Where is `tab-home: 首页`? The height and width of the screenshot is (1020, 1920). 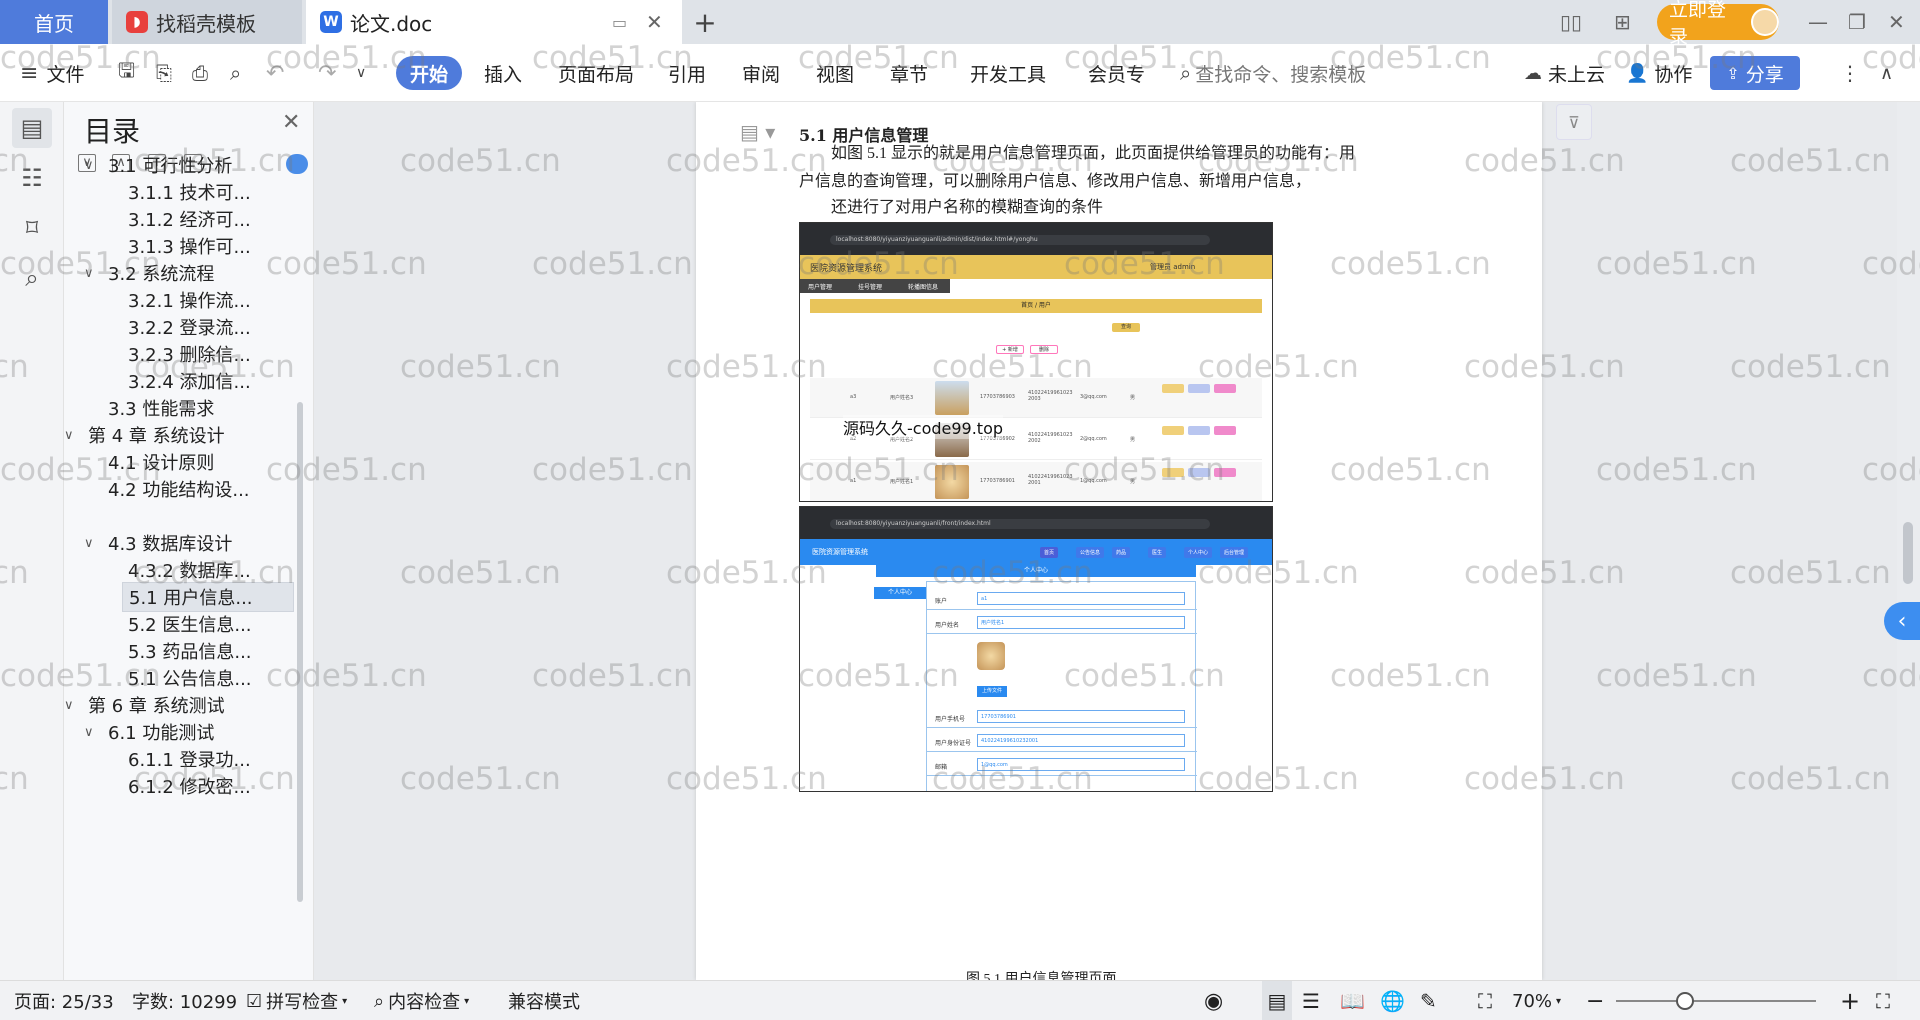
tab-home: 首页 is located at coordinates (54, 22).